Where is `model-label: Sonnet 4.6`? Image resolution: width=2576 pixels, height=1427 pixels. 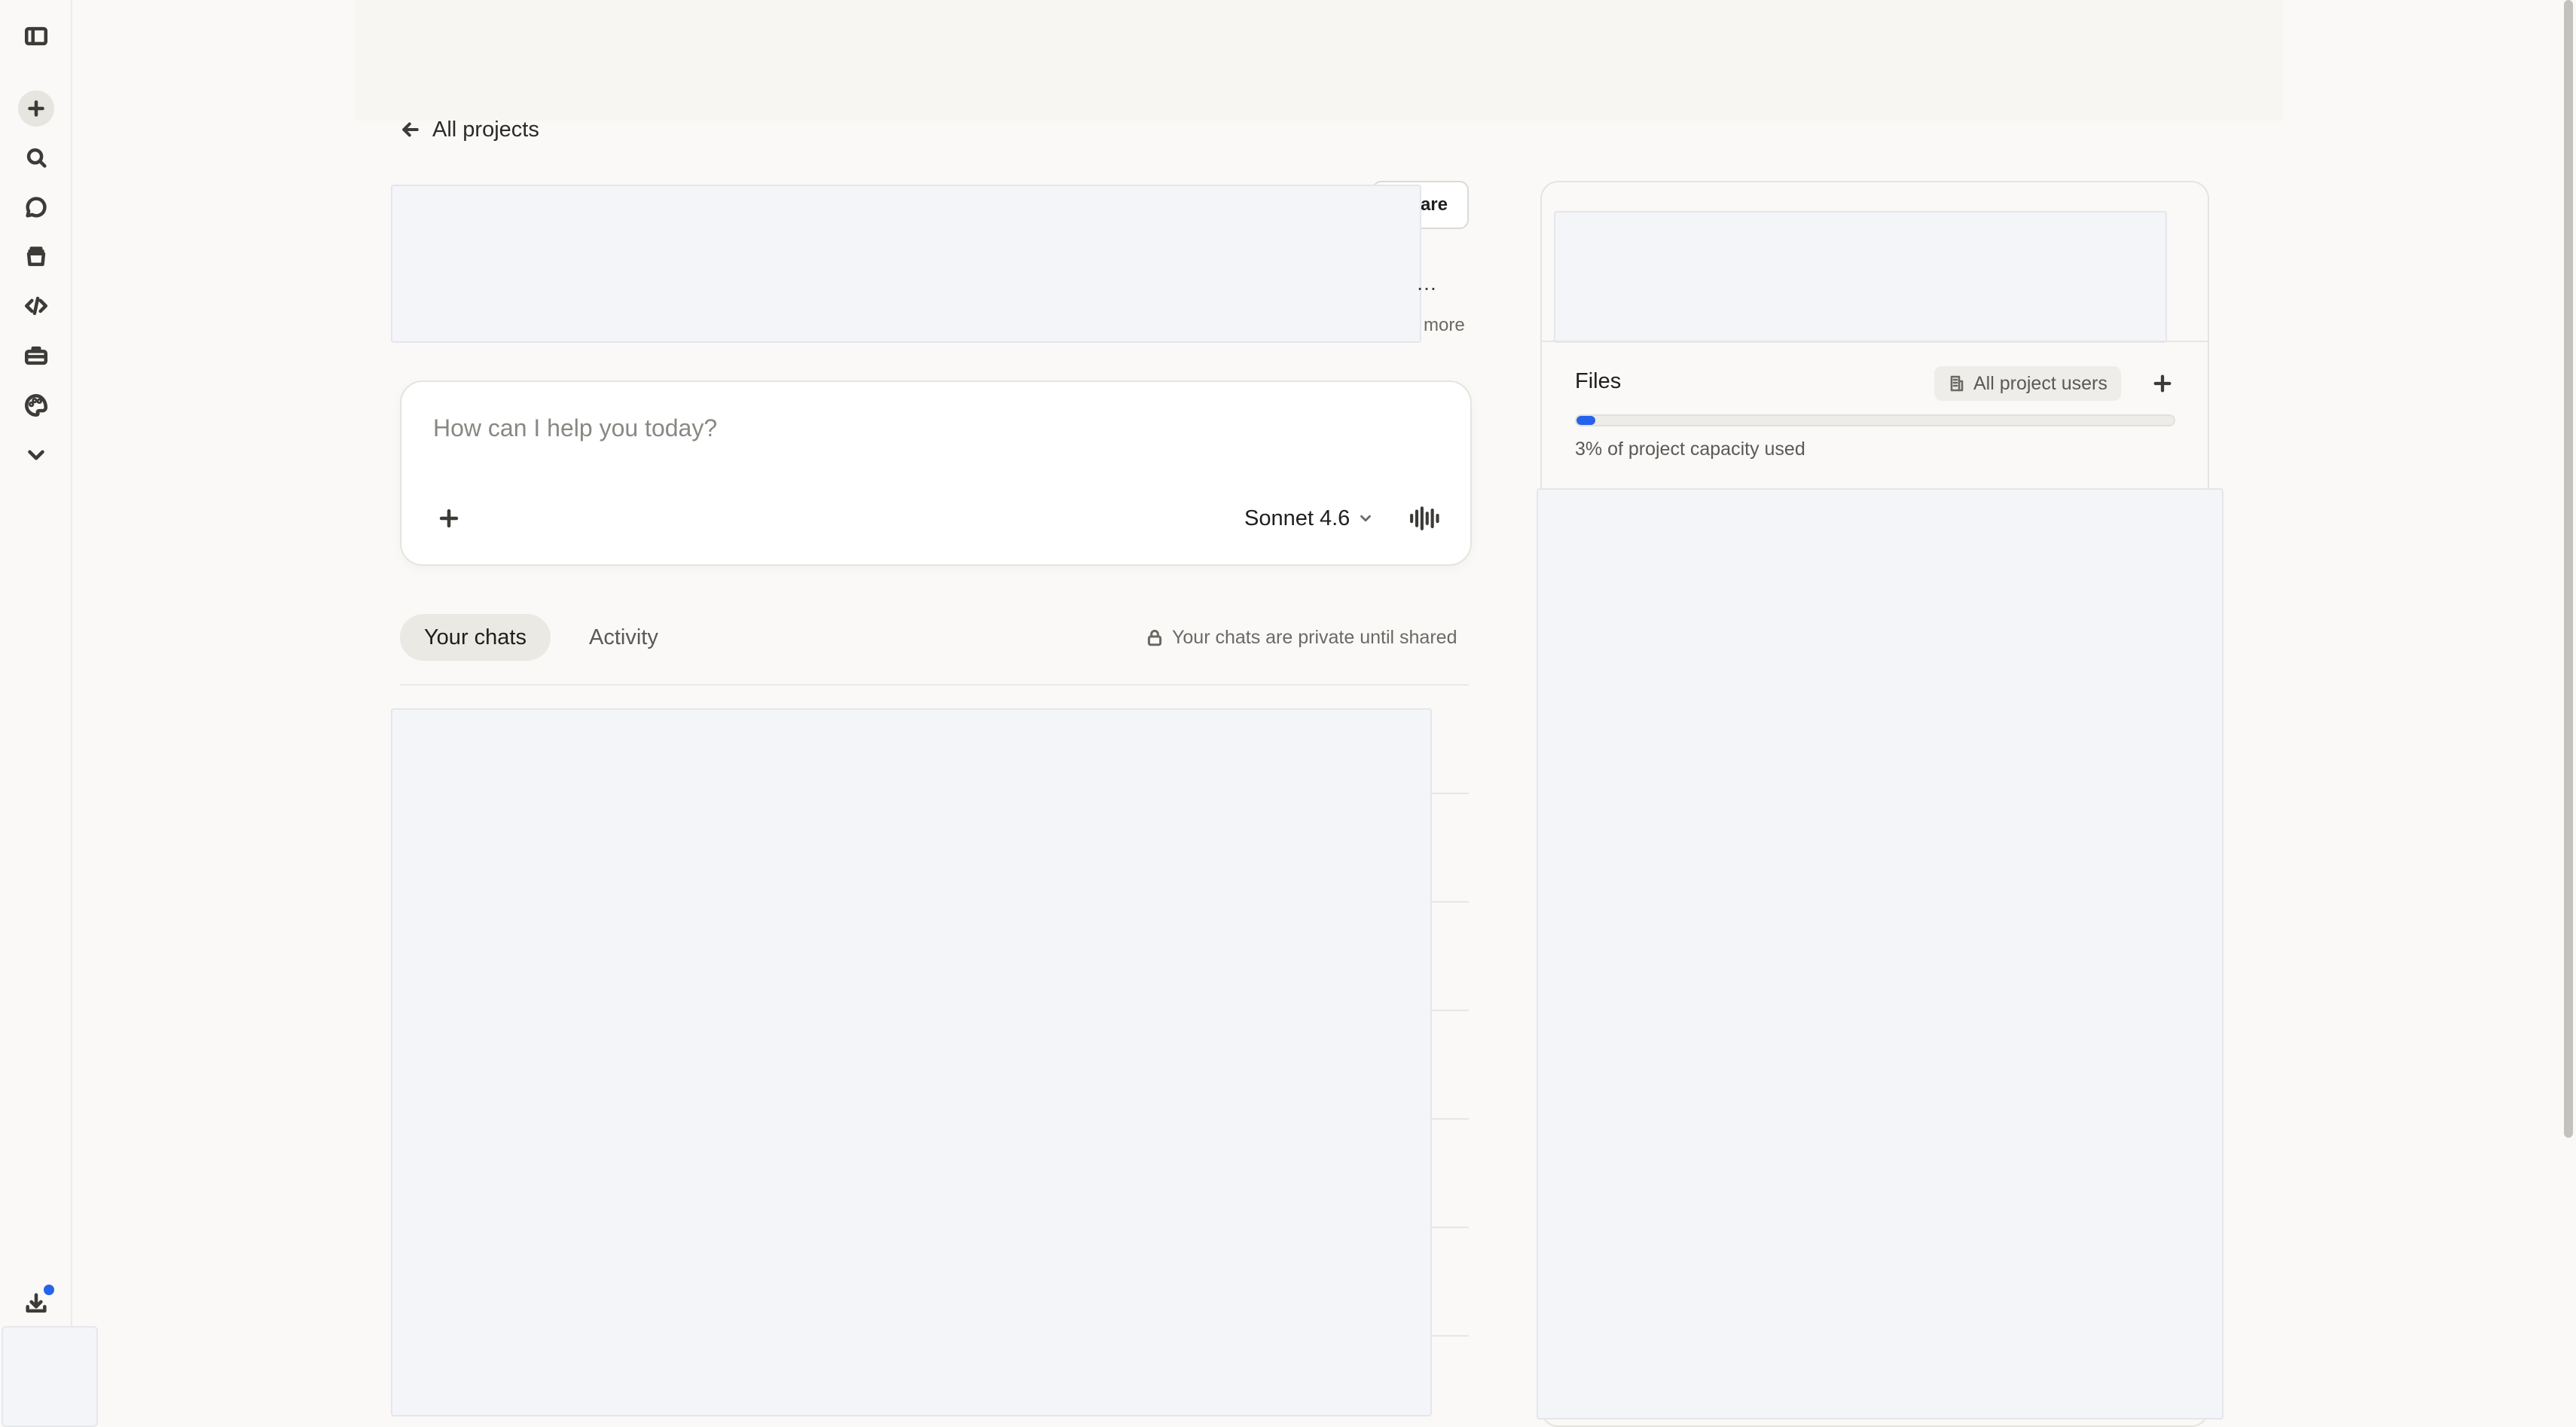 model-label: Sonnet 4.6 is located at coordinates (1298, 518).